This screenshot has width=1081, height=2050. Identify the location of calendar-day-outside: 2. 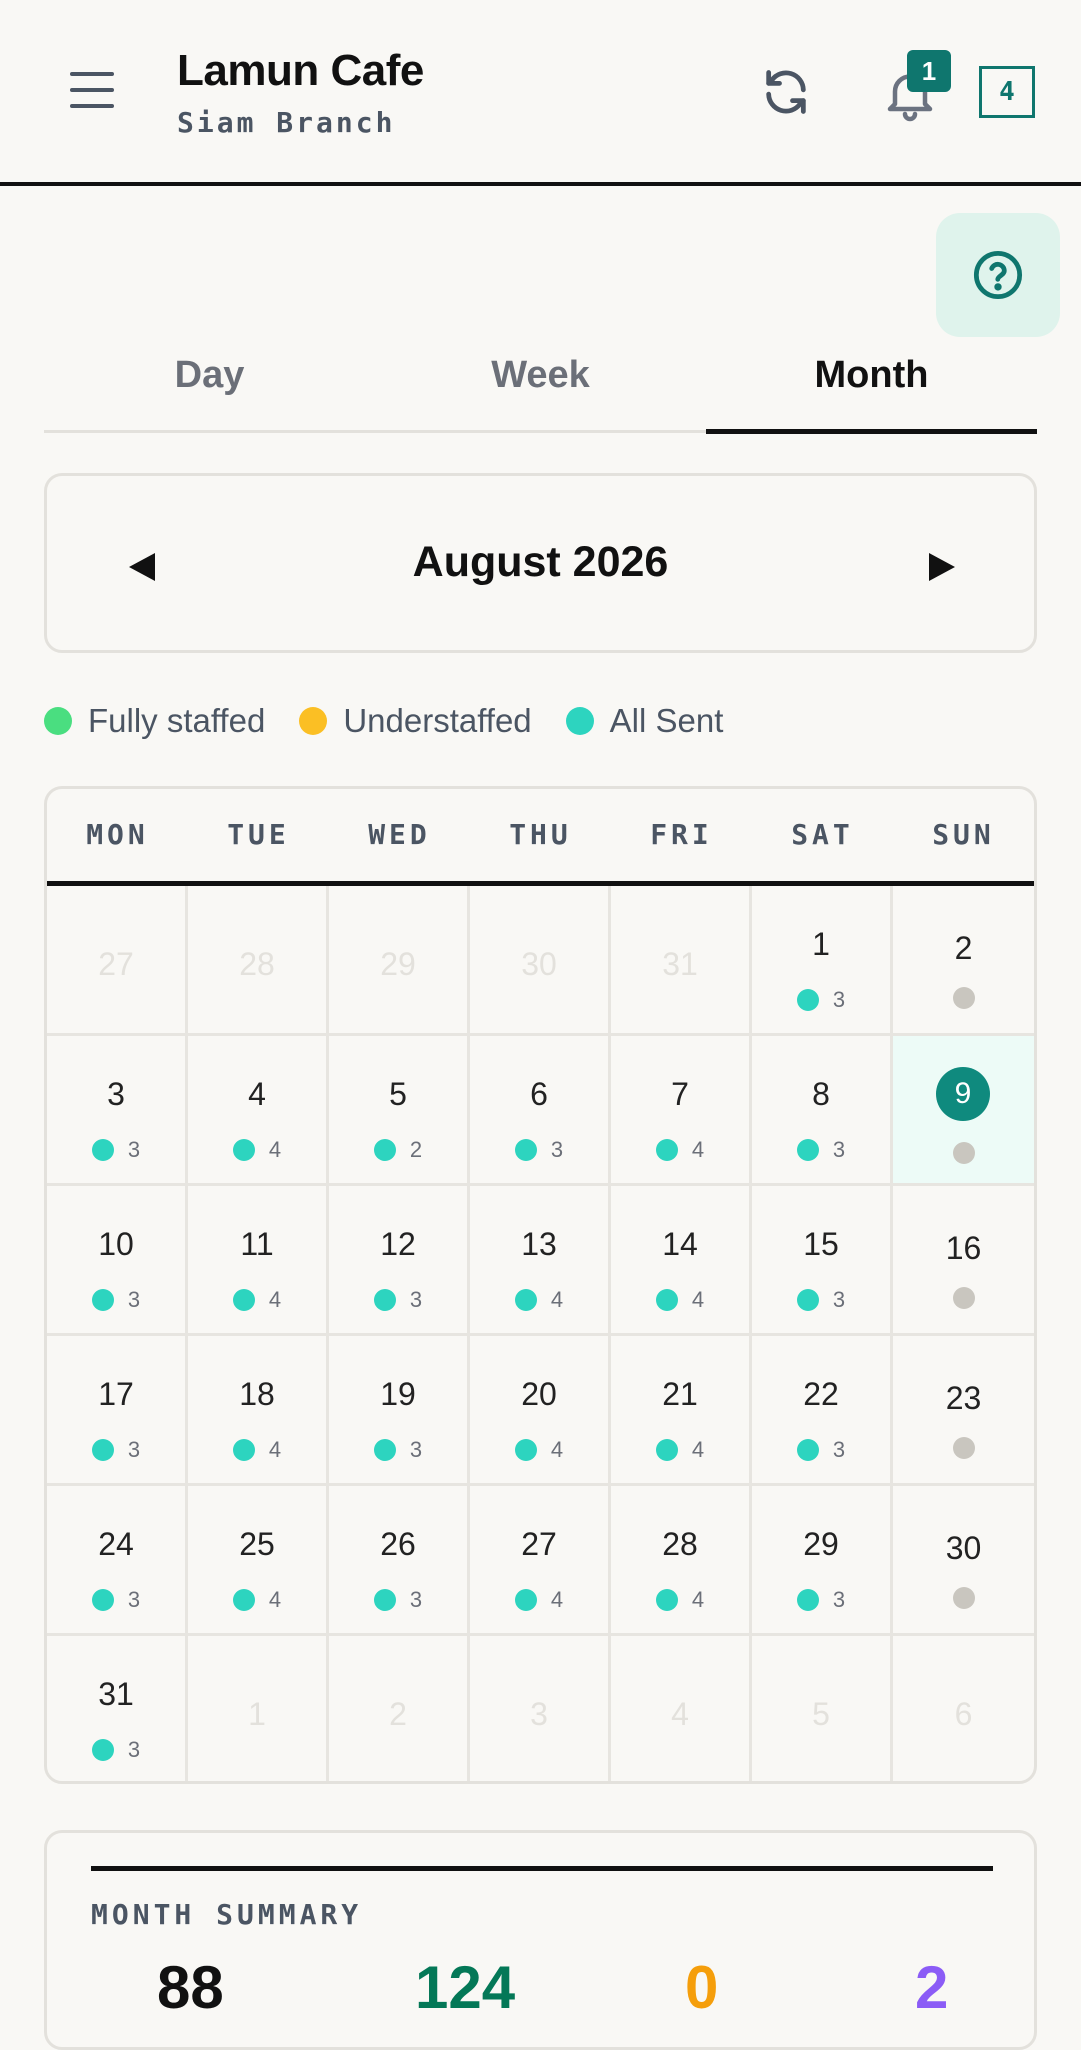
(399, 1708).